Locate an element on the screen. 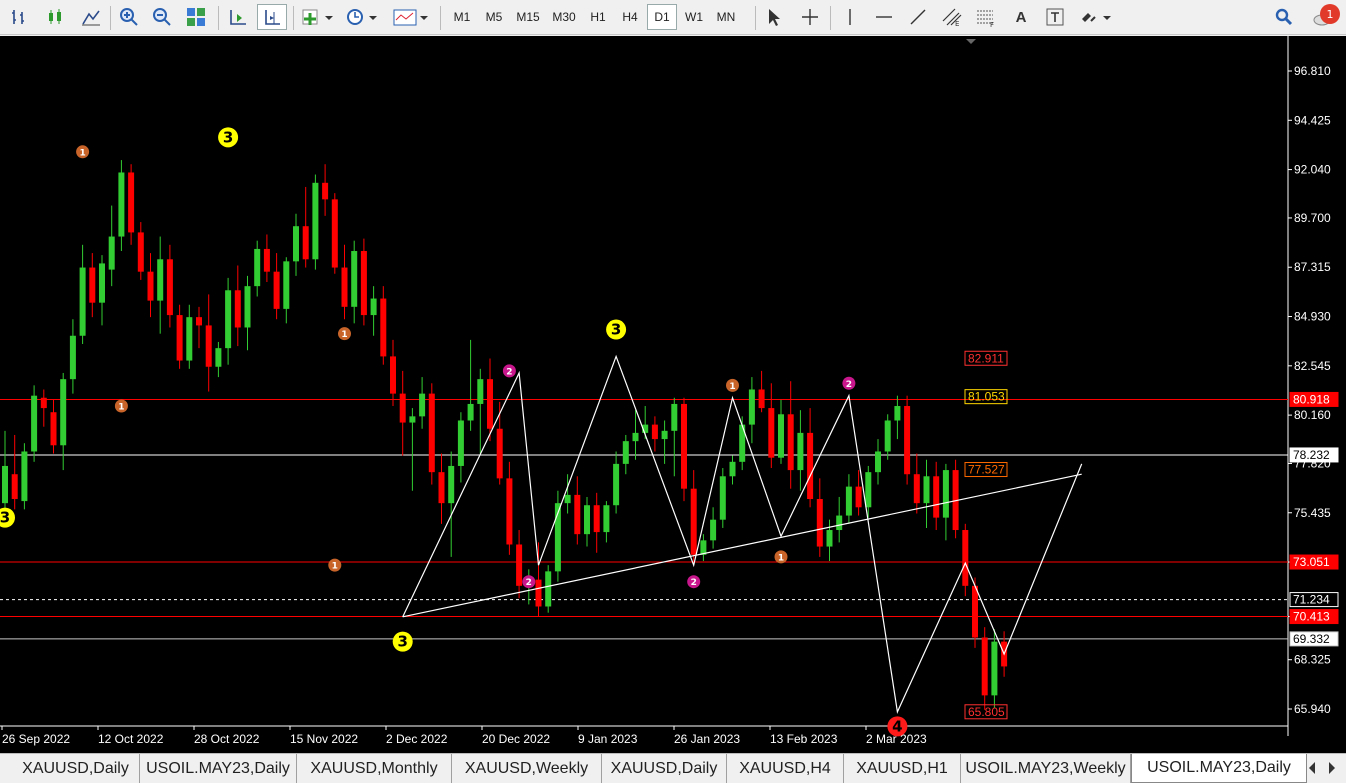 This screenshot has height=783, width=1346. timeframe-m30-button: M30 is located at coordinates (564, 17).